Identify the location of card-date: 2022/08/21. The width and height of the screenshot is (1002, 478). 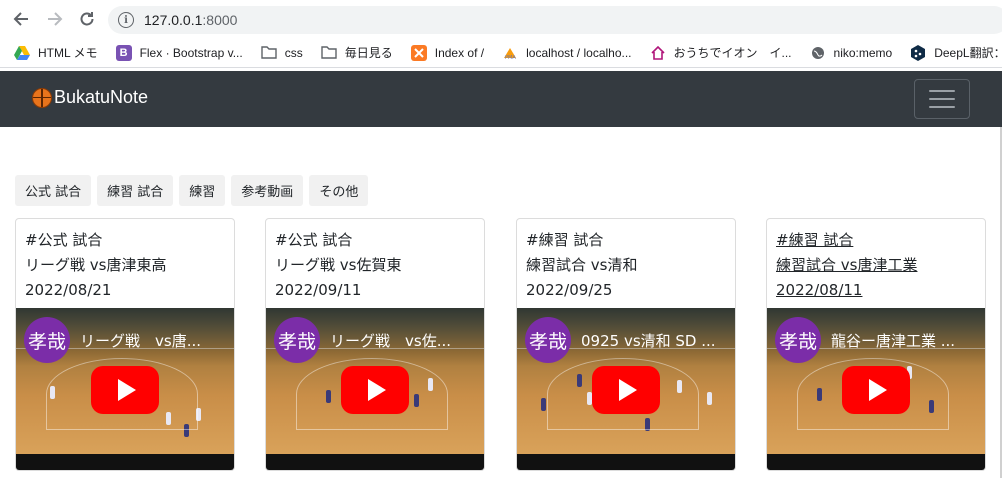
(125, 290).